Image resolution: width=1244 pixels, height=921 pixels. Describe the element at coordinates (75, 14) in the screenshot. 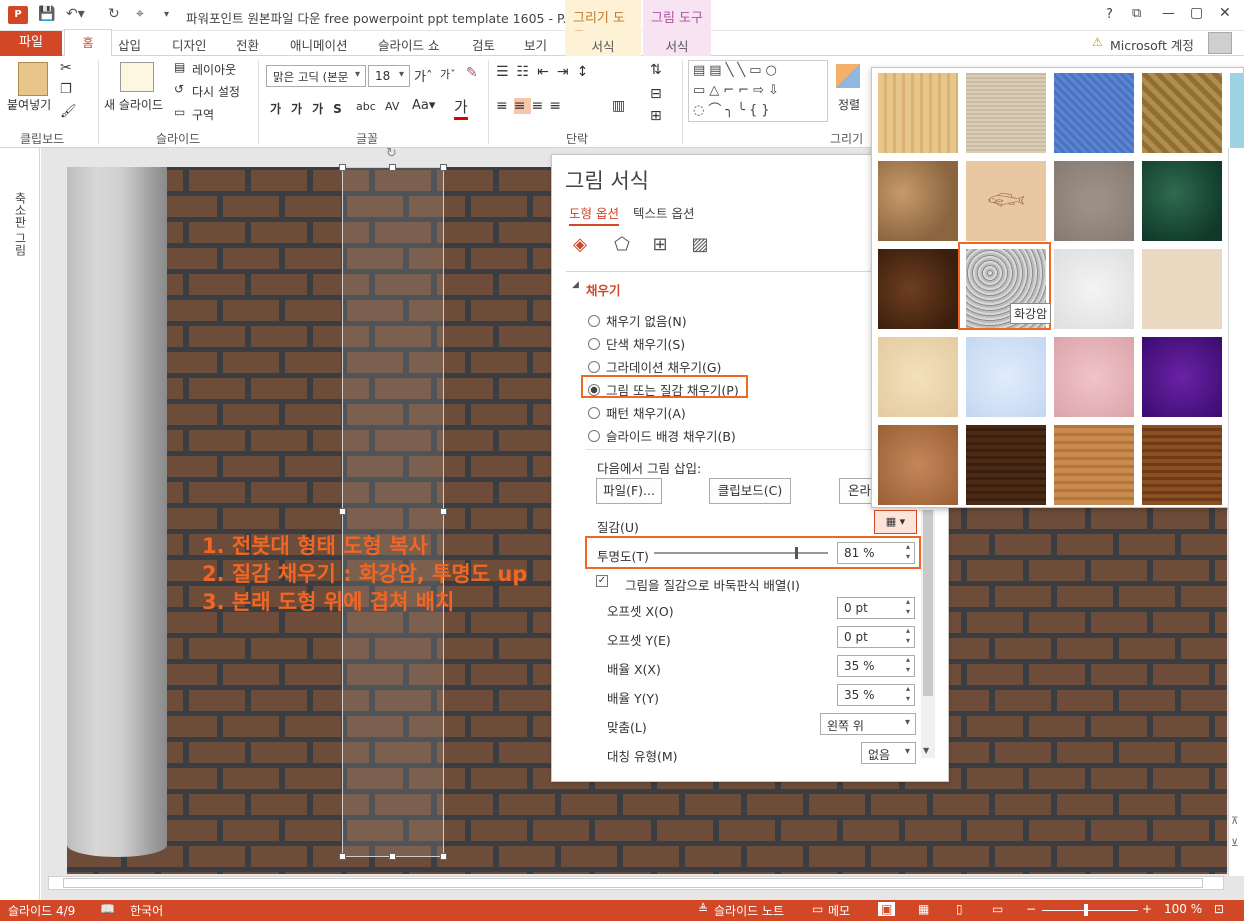

I see `undo-icon: ↶▾` at that location.